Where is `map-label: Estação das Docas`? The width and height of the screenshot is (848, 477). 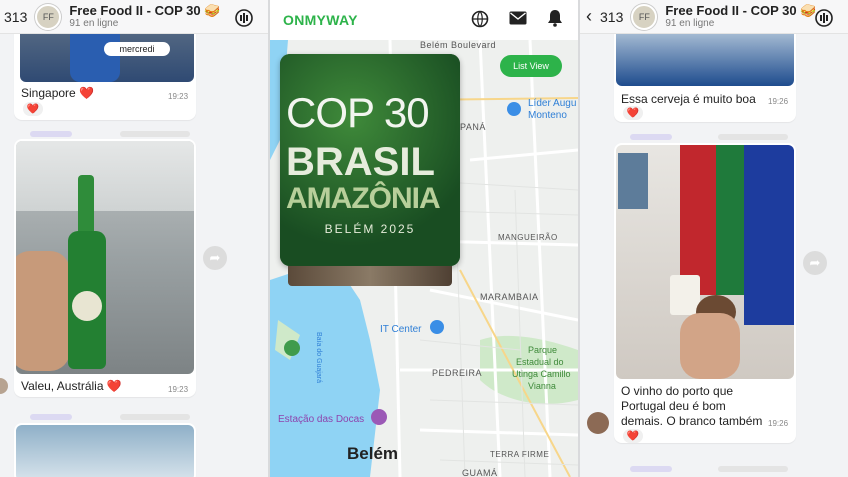 map-label: Estação das Docas is located at coordinates (321, 419).